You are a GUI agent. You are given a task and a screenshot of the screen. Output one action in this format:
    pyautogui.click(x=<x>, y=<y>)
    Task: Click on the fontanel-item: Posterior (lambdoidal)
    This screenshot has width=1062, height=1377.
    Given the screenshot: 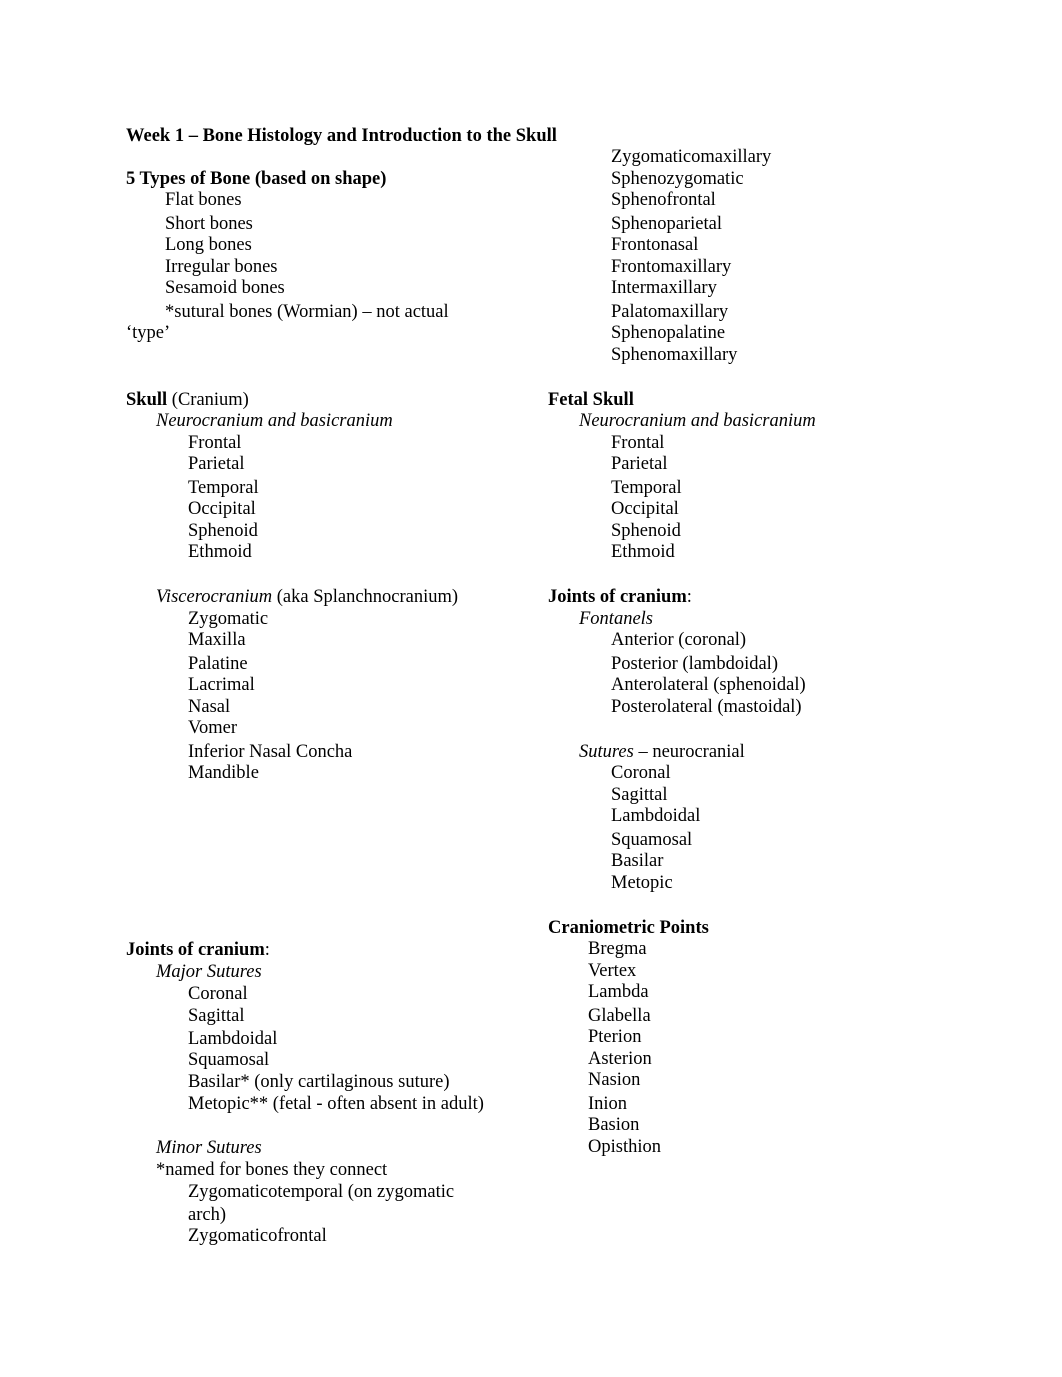 What is the action you would take?
    pyautogui.click(x=694, y=664)
    